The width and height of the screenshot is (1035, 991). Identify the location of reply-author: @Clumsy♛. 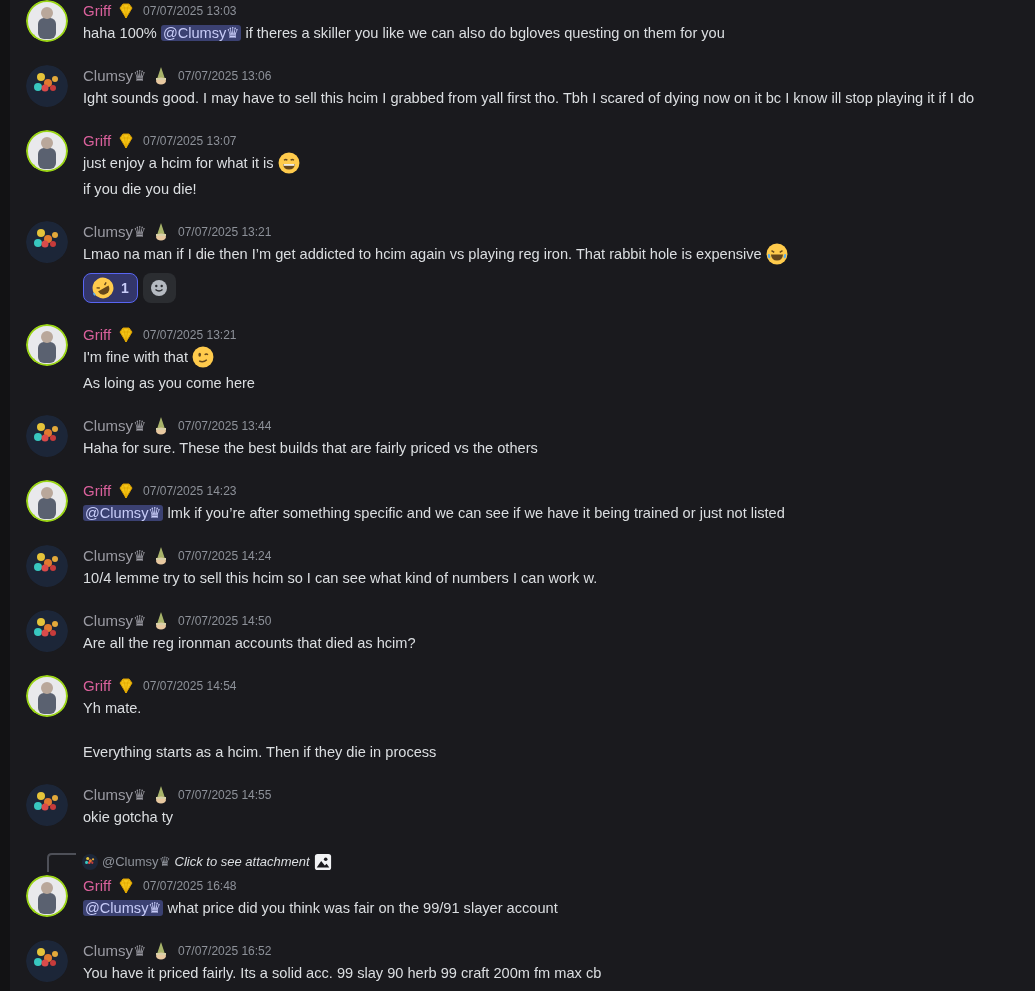
(136, 862).